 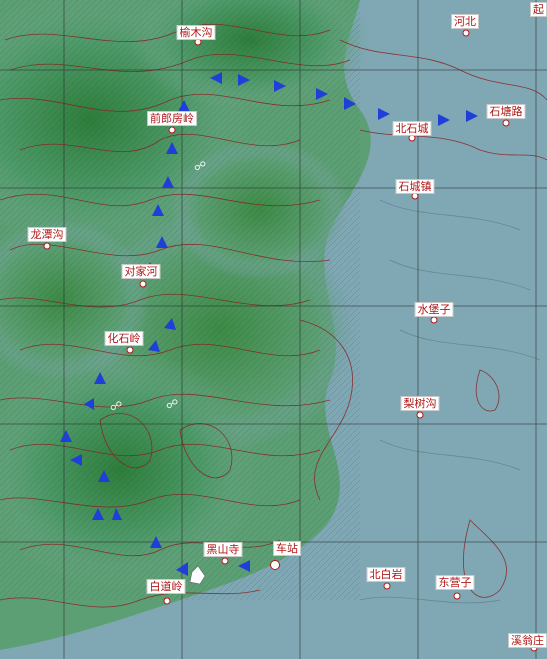 I want to click on place-marker-duijiahe, so click(x=143, y=284).